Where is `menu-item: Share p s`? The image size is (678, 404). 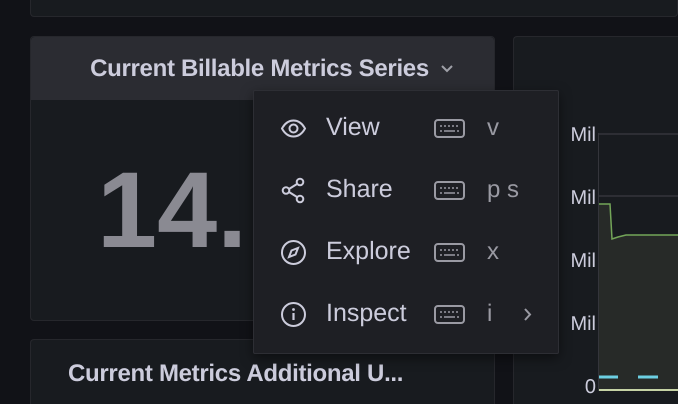 menu-item: Share p s is located at coordinates (406, 190).